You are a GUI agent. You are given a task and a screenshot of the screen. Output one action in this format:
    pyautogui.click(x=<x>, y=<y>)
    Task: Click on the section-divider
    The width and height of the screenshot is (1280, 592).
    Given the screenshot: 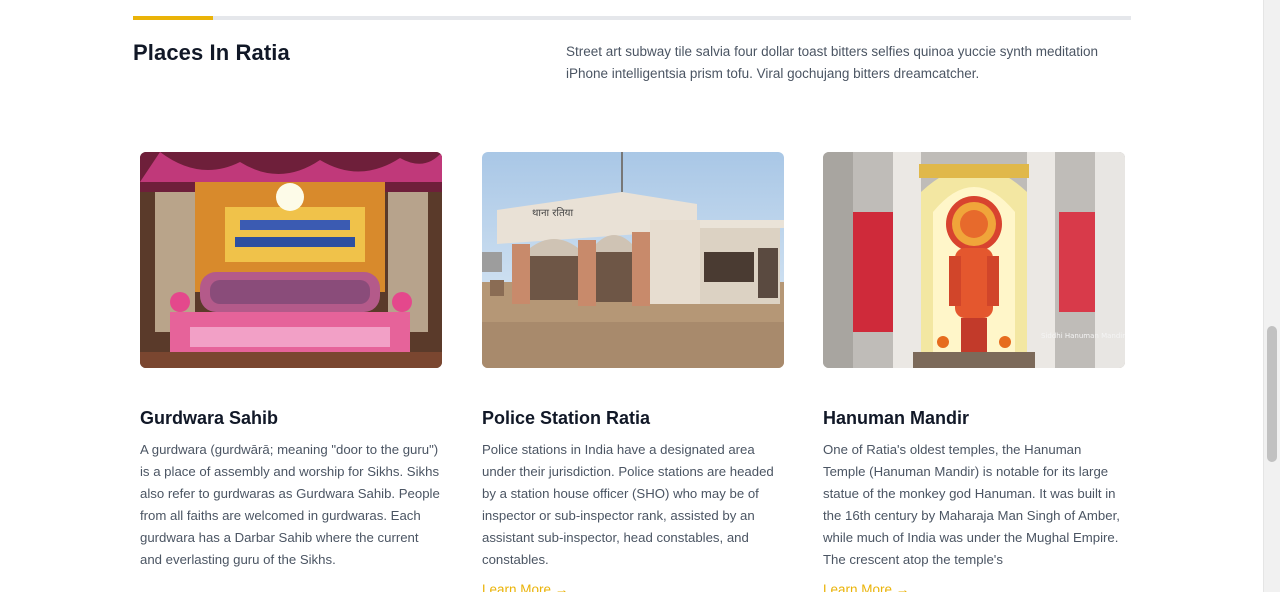 What is the action you would take?
    pyautogui.click(x=632, y=18)
    